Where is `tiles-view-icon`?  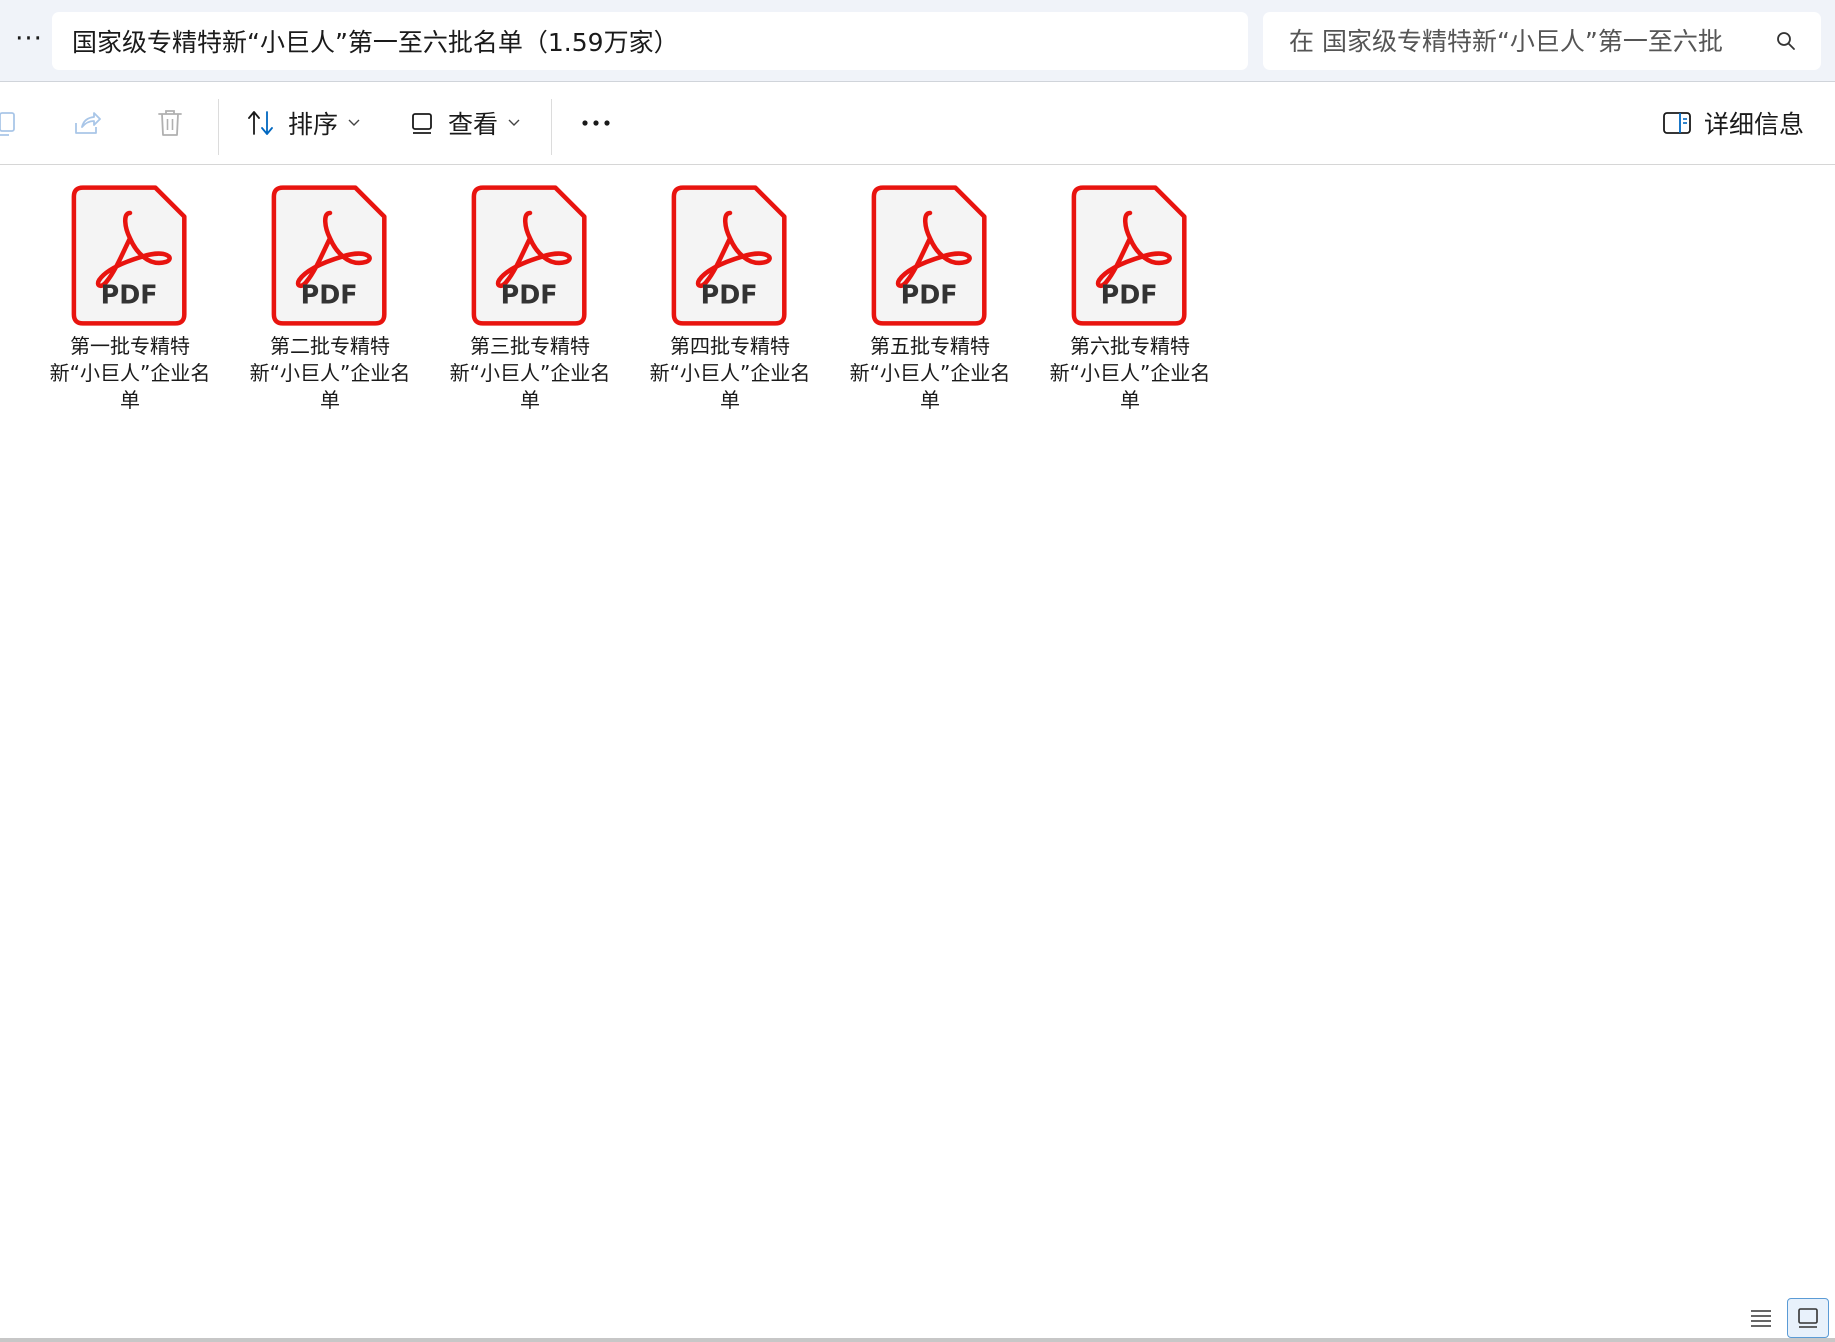
tiles-view-icon is located at coordinates (1808, 1318).